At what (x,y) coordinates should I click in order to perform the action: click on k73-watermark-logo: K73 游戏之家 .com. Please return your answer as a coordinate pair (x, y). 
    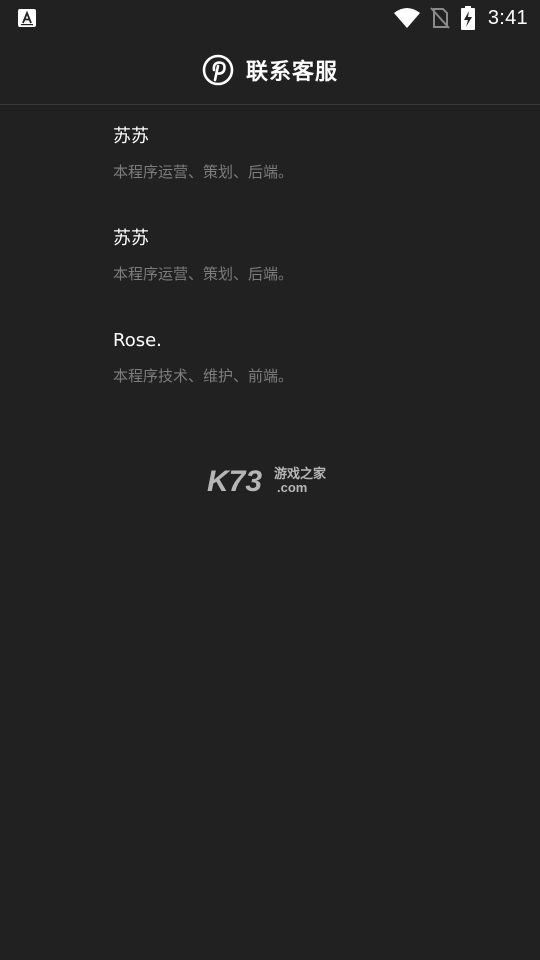
    Looking at the image, I should click on (267, 480).